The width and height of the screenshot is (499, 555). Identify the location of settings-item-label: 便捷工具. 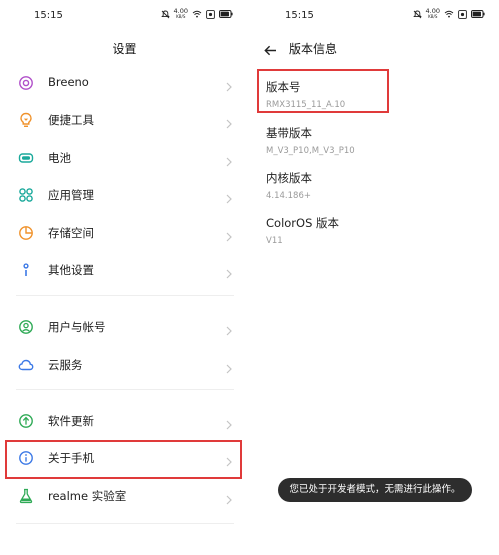
(71, 120).